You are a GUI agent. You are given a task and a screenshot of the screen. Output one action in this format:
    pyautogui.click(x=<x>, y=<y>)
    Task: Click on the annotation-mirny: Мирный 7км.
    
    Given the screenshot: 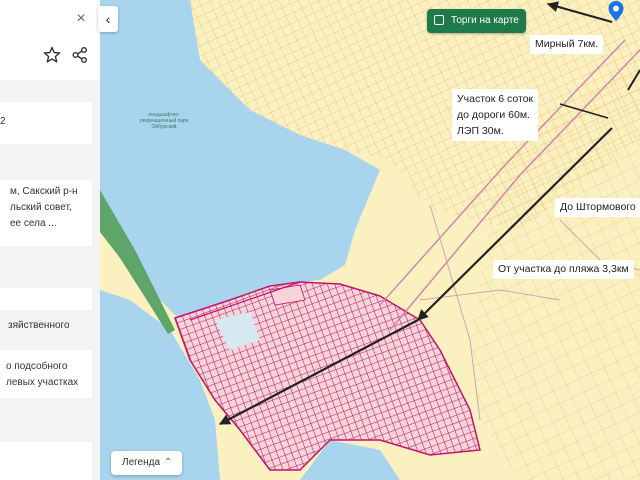 What is the action you would take?
    pyautogui.click(x=567, y=44)
    